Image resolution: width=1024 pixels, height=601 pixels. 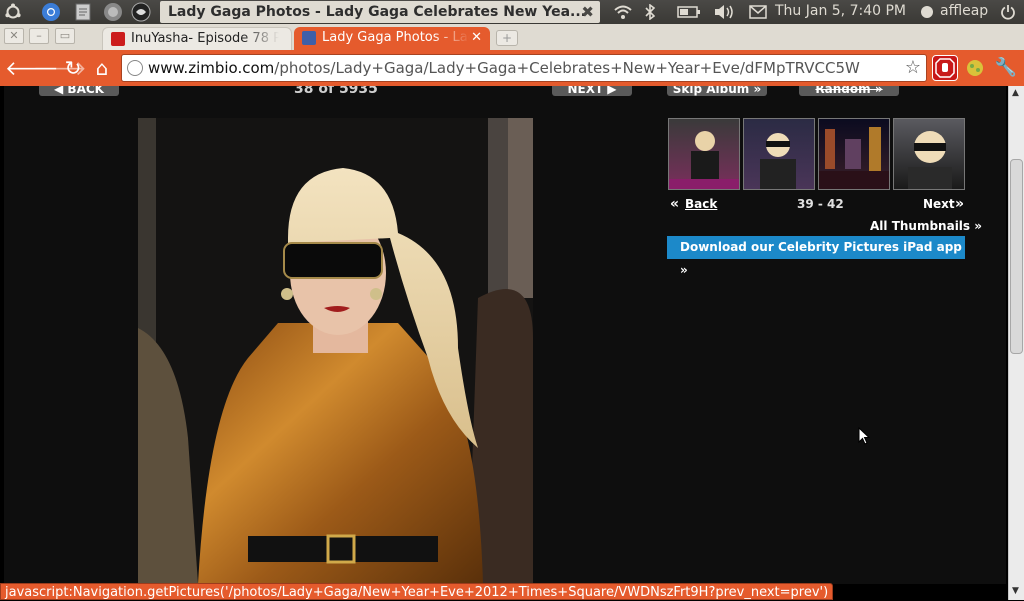 I want to click on forward-arrow-icon: 🡒, so click(x=60, y=68).